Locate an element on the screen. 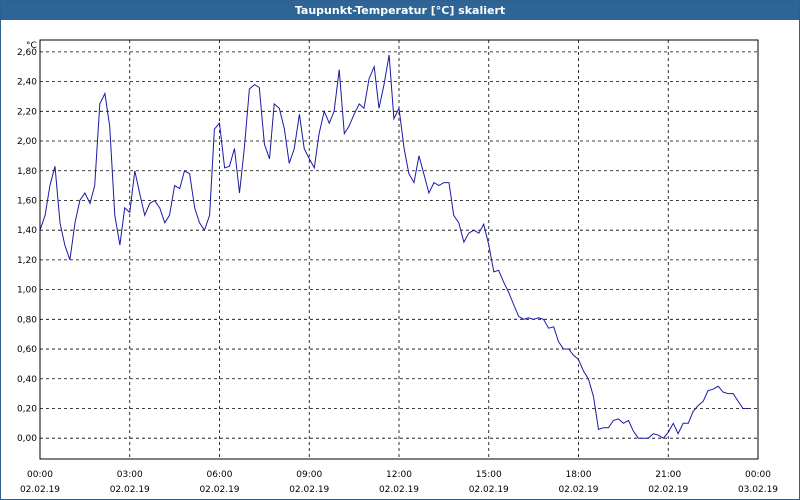 The image size is (800, 500). y-tick-label: 2,40 is located at coordinates (27, 83).